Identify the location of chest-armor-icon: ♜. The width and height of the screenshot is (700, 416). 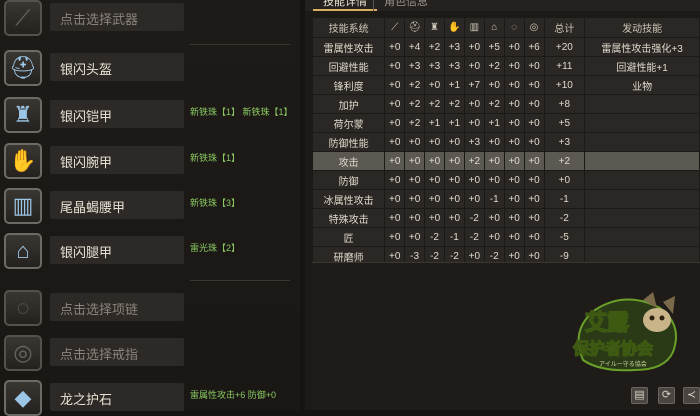
(23, 115).